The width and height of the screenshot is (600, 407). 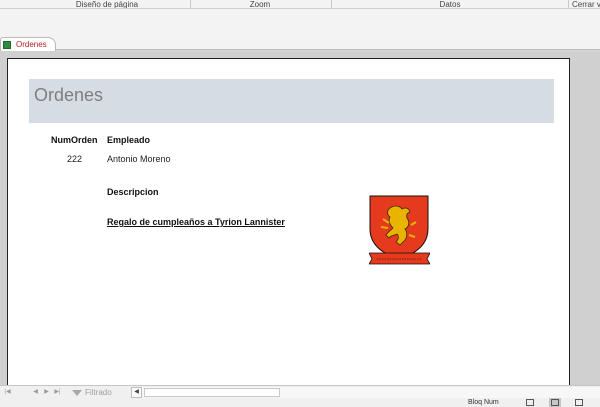 I want to click on lannister-crest, so click(x=399, y=230).